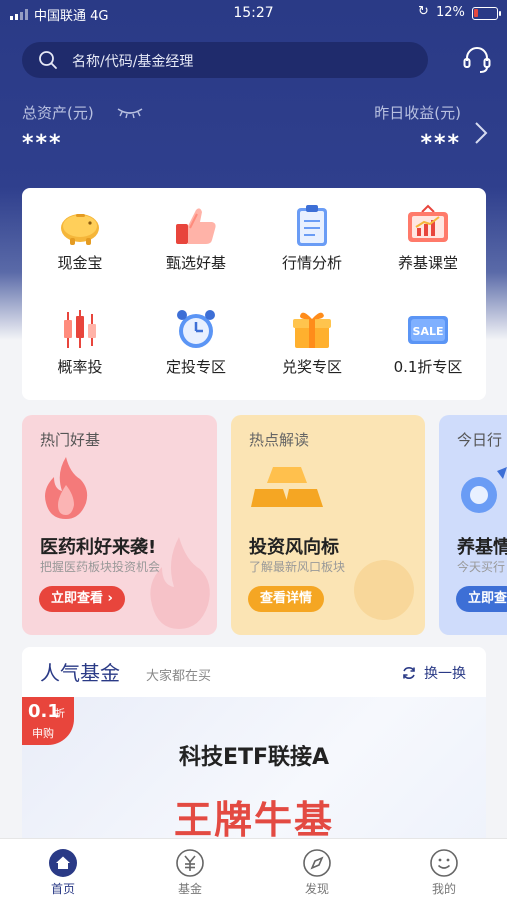 This screenshot has height=900, width=507. What do you see at coordinates (477, 60) in the screenshot?
I see `customer-service-icon` at bounding box center [477, 60].